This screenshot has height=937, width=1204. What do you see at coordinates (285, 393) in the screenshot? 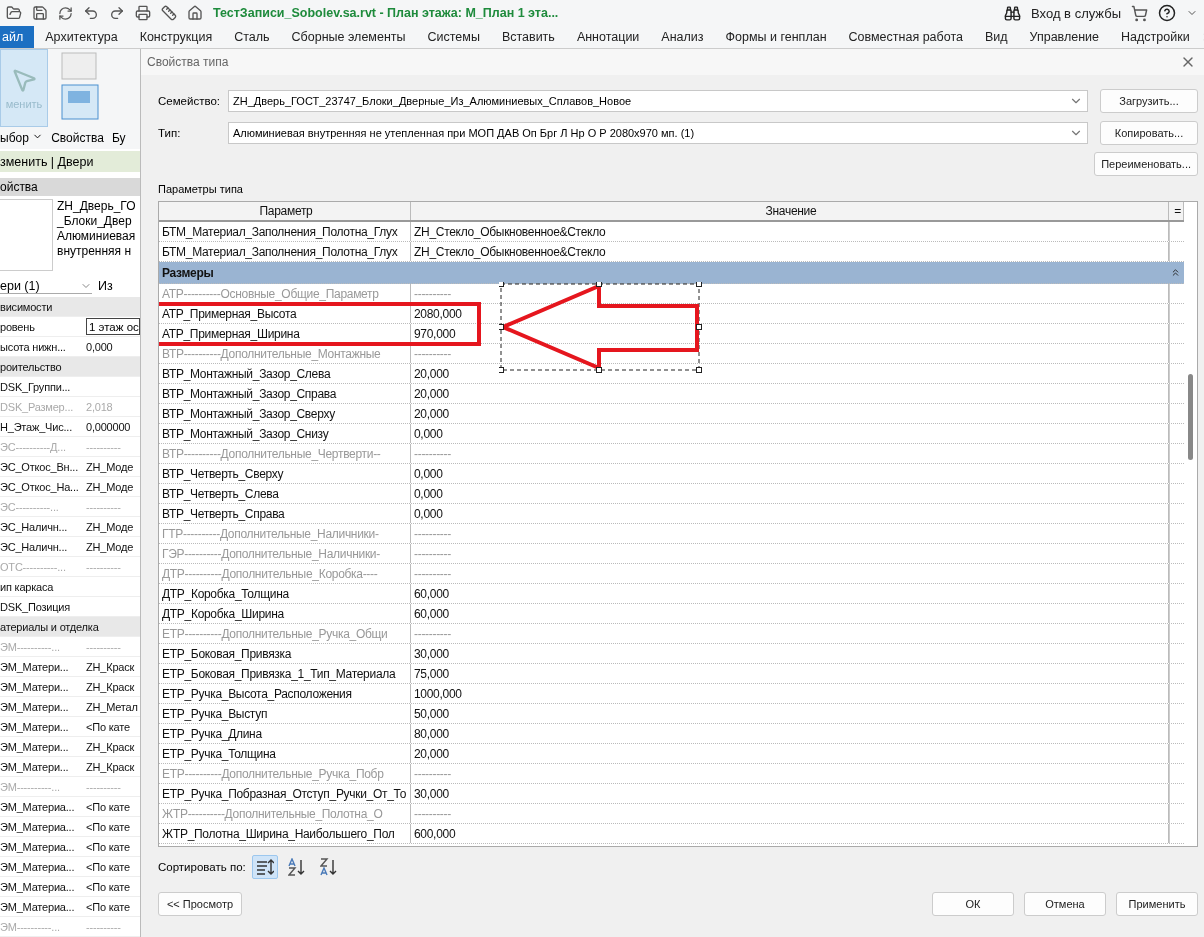
I see `parameter-name: ВТР_Монтажный_Зазор_Справа` at bounding box center [285, 393].